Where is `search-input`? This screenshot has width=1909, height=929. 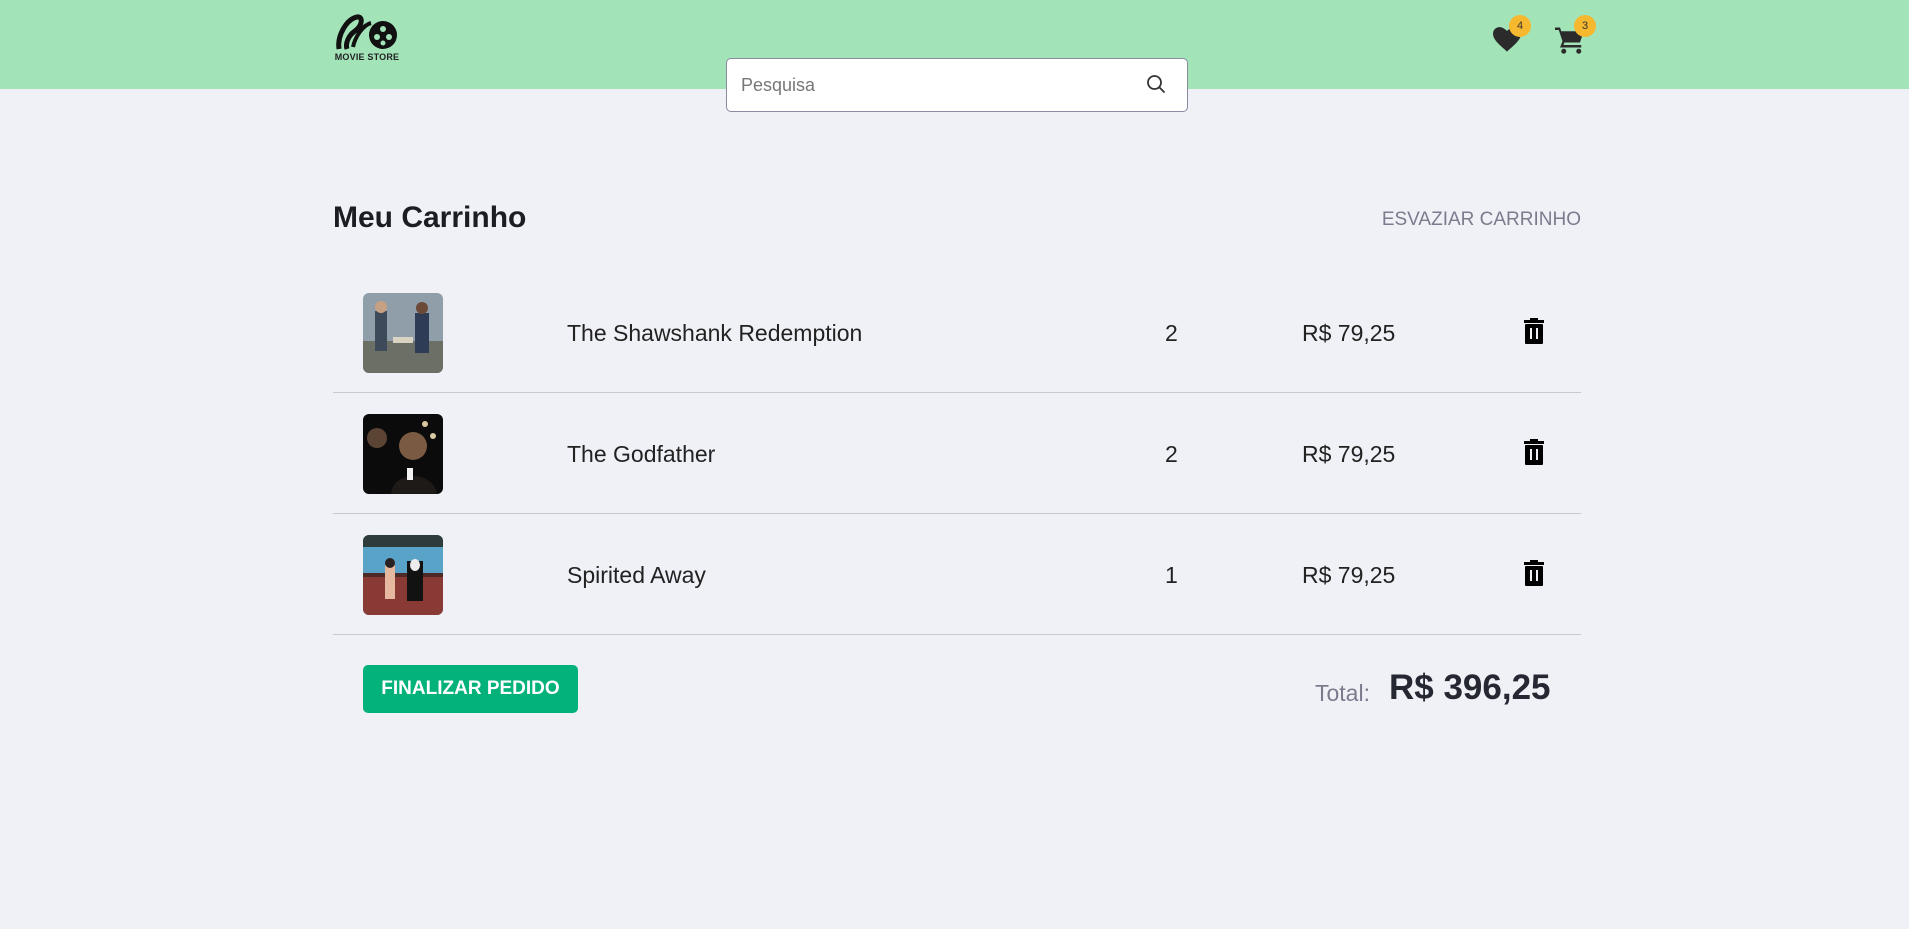
search-input is located at coordinates (941, 85).